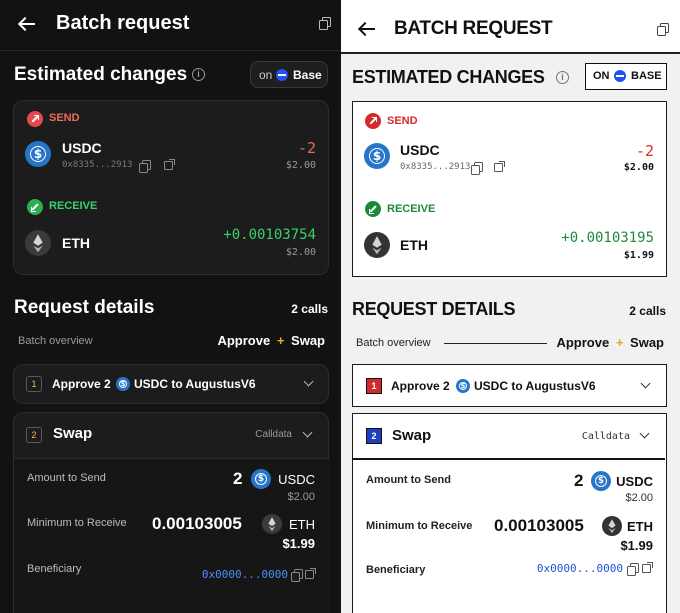  I want to click on amount-to-send-value: 2, so click(579, 480).